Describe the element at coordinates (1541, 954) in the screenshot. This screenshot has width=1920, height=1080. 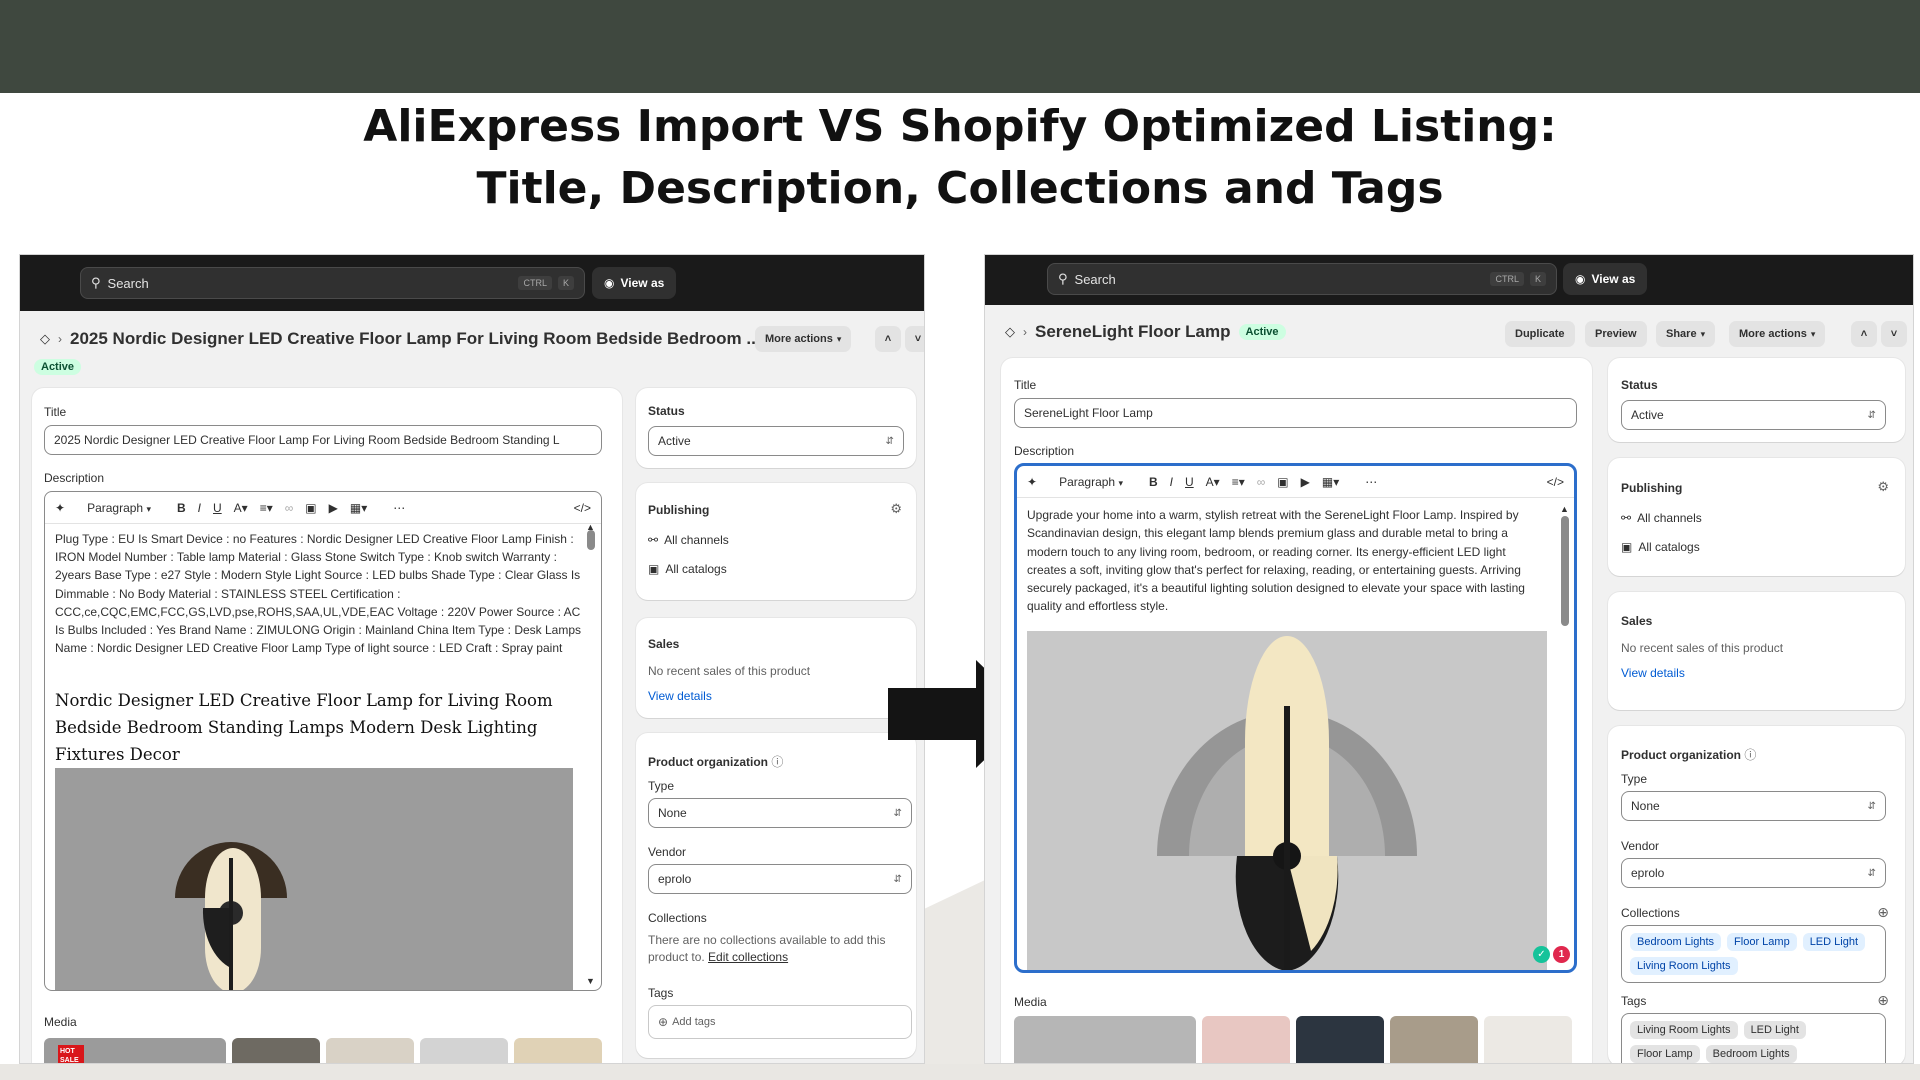
I see `grammar-check-icon: ✓` at that location.